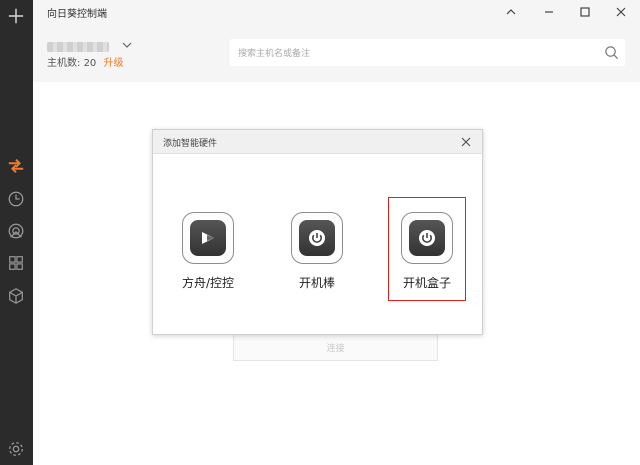  Describe the element at coordinates (77, 14) in the screenshot. I see `app-title: 向日葵控制端` at that location.